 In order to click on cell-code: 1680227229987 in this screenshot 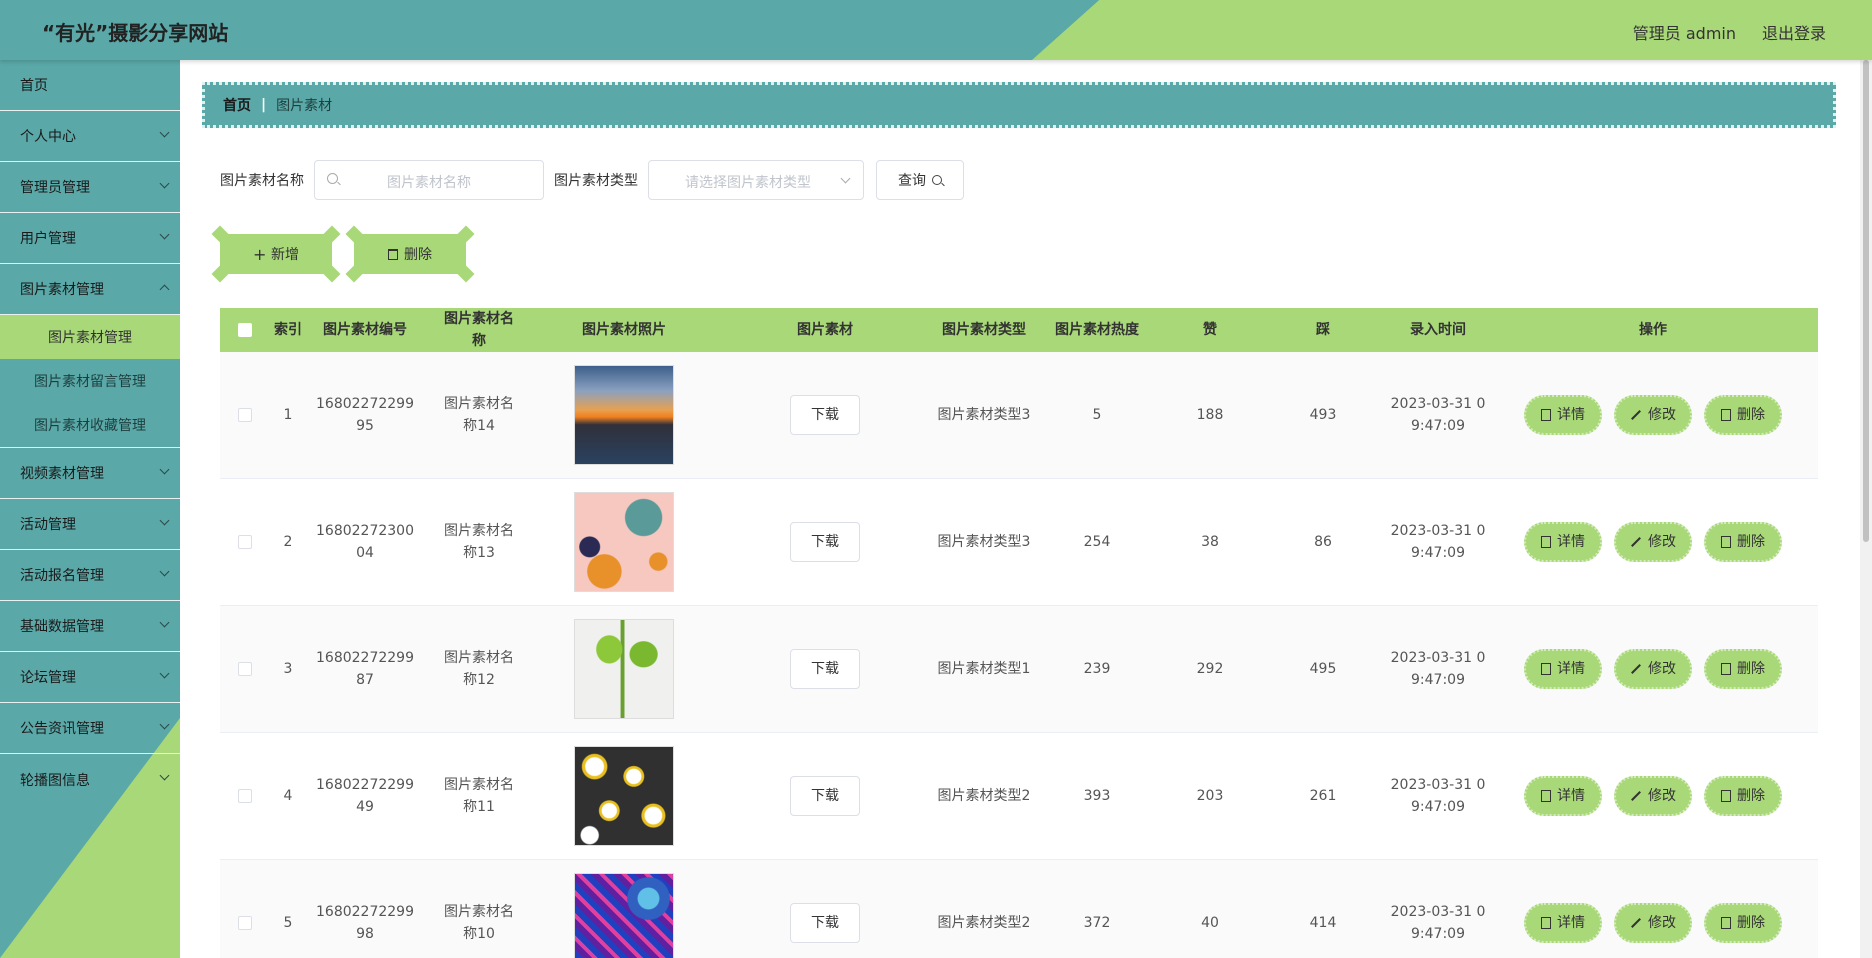, I will do `click(365, 669)`.